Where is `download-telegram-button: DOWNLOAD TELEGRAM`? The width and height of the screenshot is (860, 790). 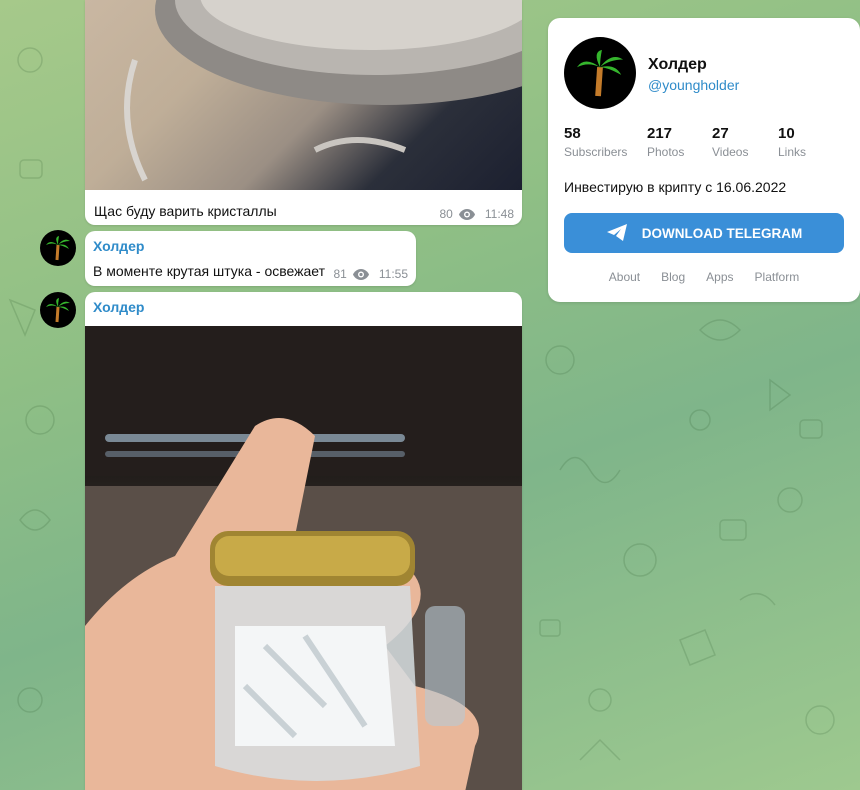
download-telegram-button: DOWNLOAD TELEGRAM is located at coordinates (704, 233).